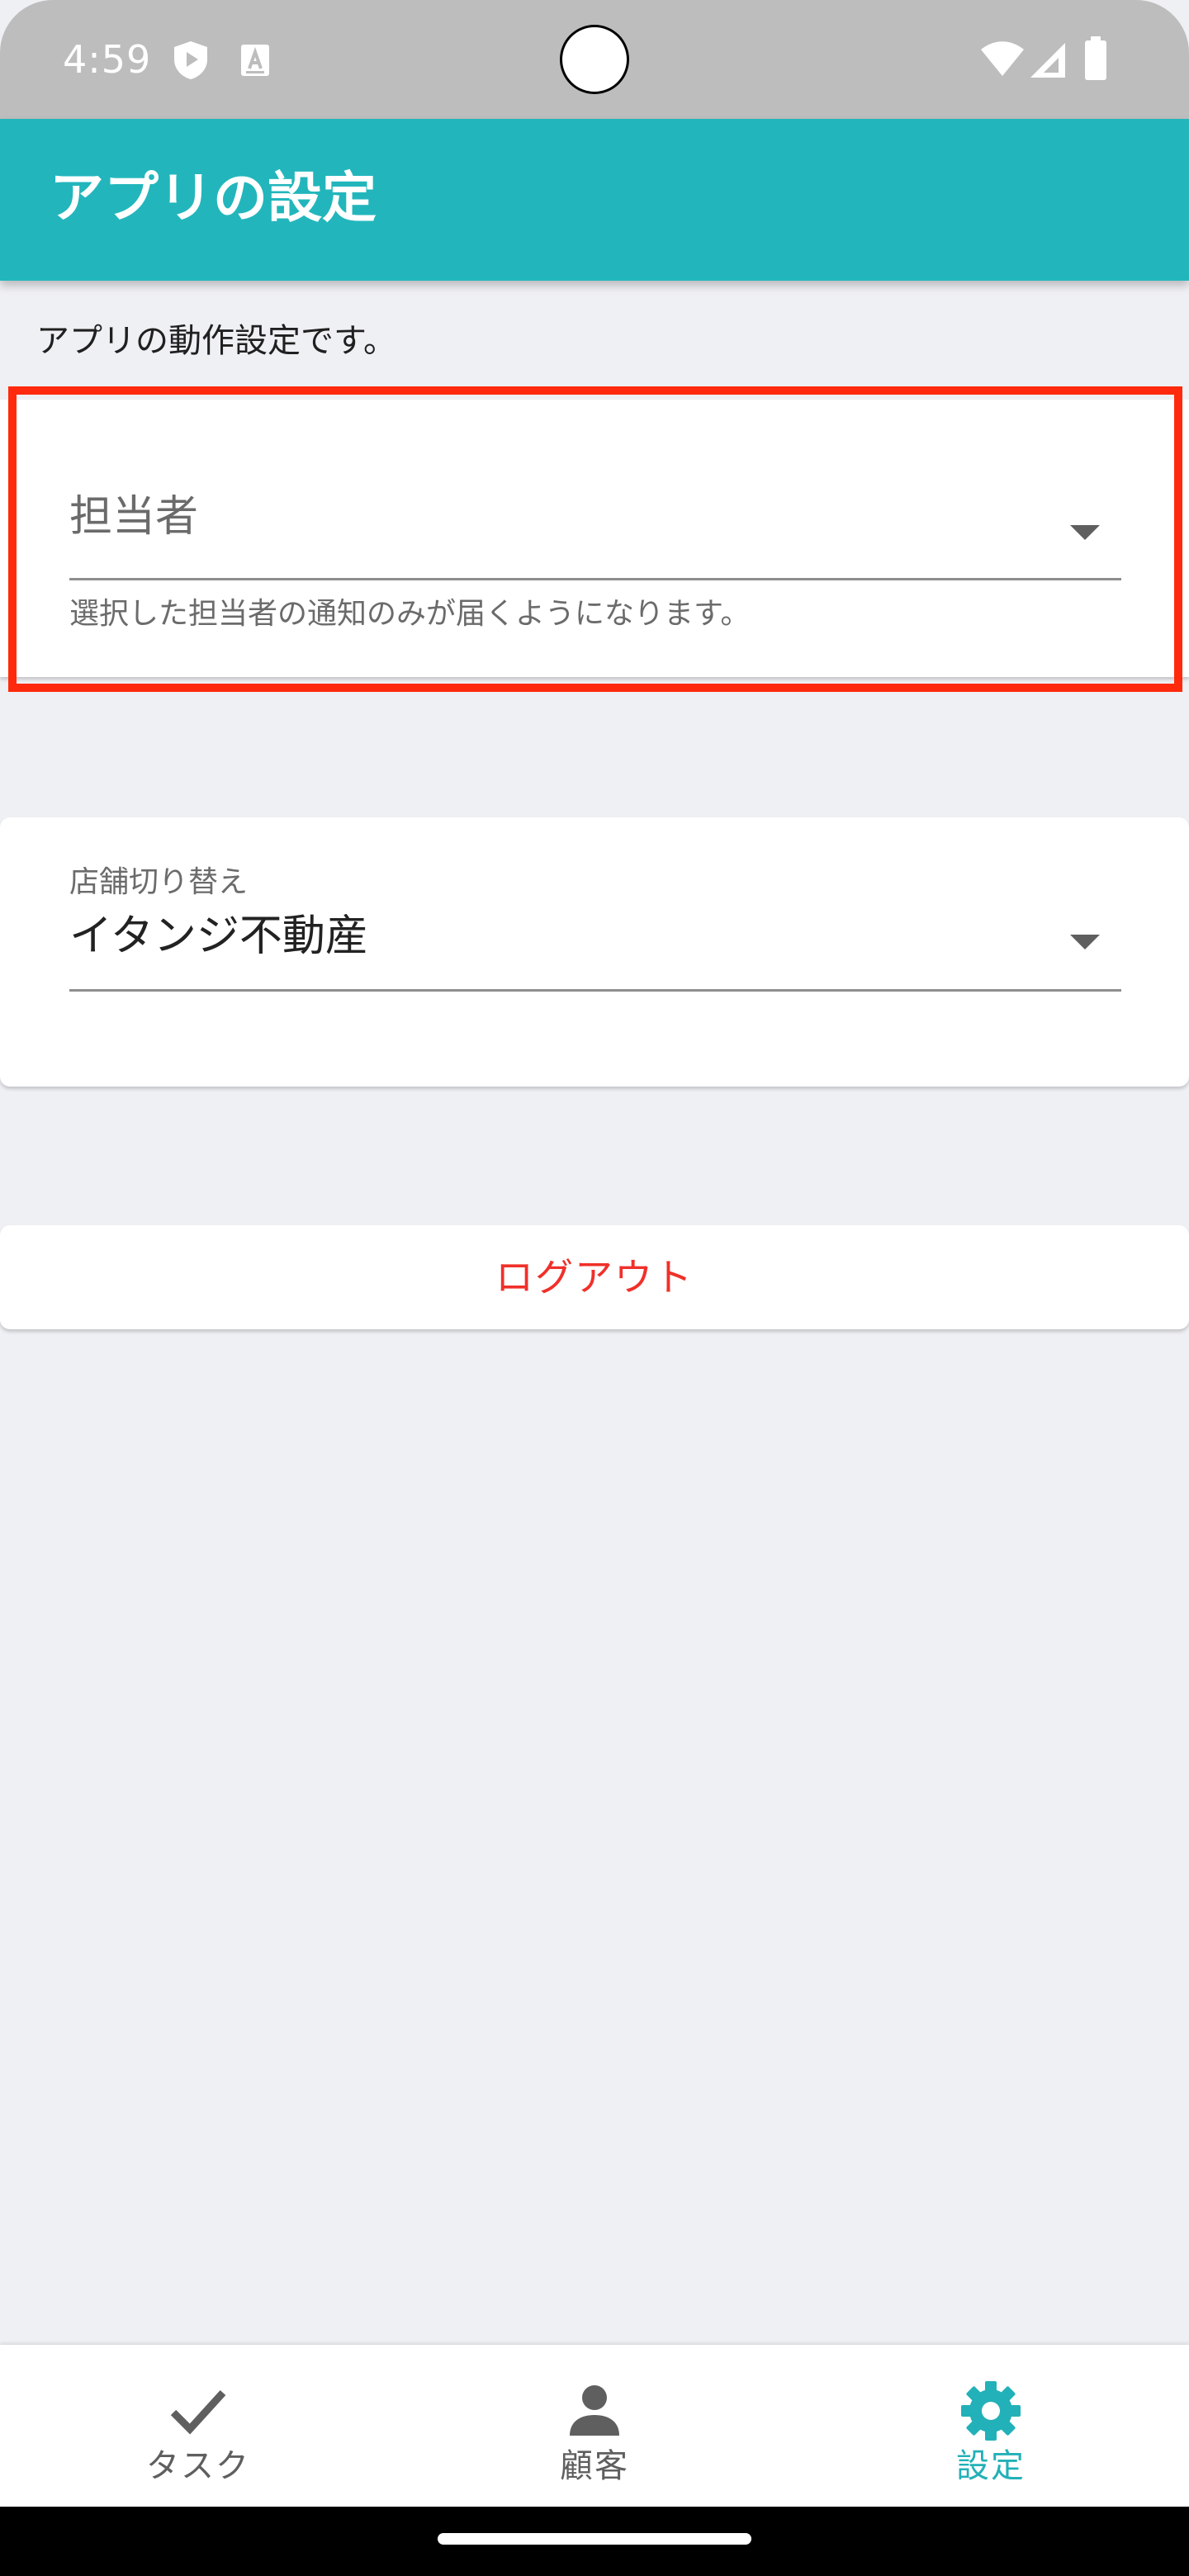 This screenshot has height=2576, width=1189. I want to click on page-description: アプリの動作設定です。, so click(216, 341).